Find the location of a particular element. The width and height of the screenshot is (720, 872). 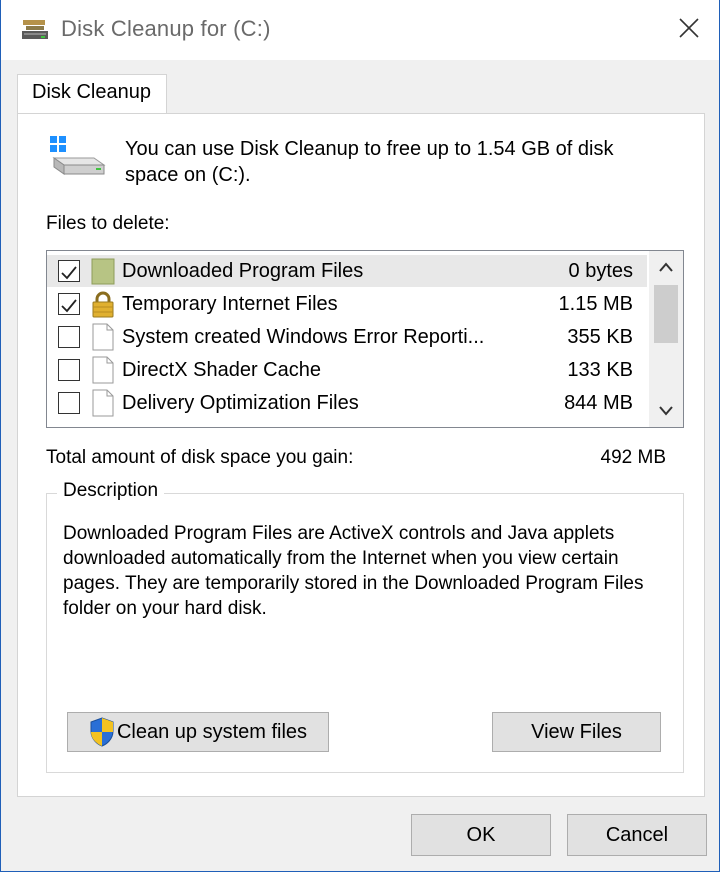

drive-icon is located at coordinates (77, 156).